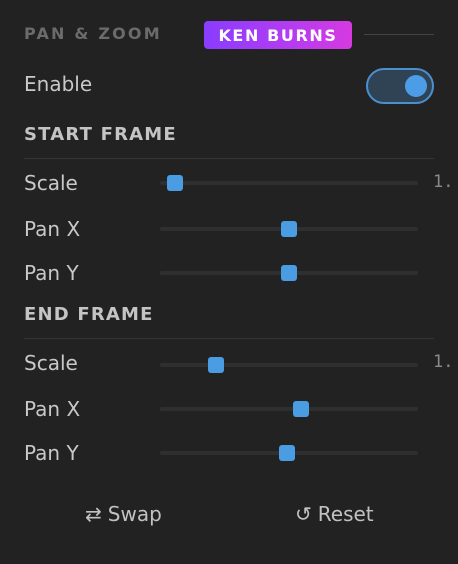  Describe the element at coordinates (278, 35) in the screenshot. I see `ken-burns-badge: KEN BURNS` at that location.